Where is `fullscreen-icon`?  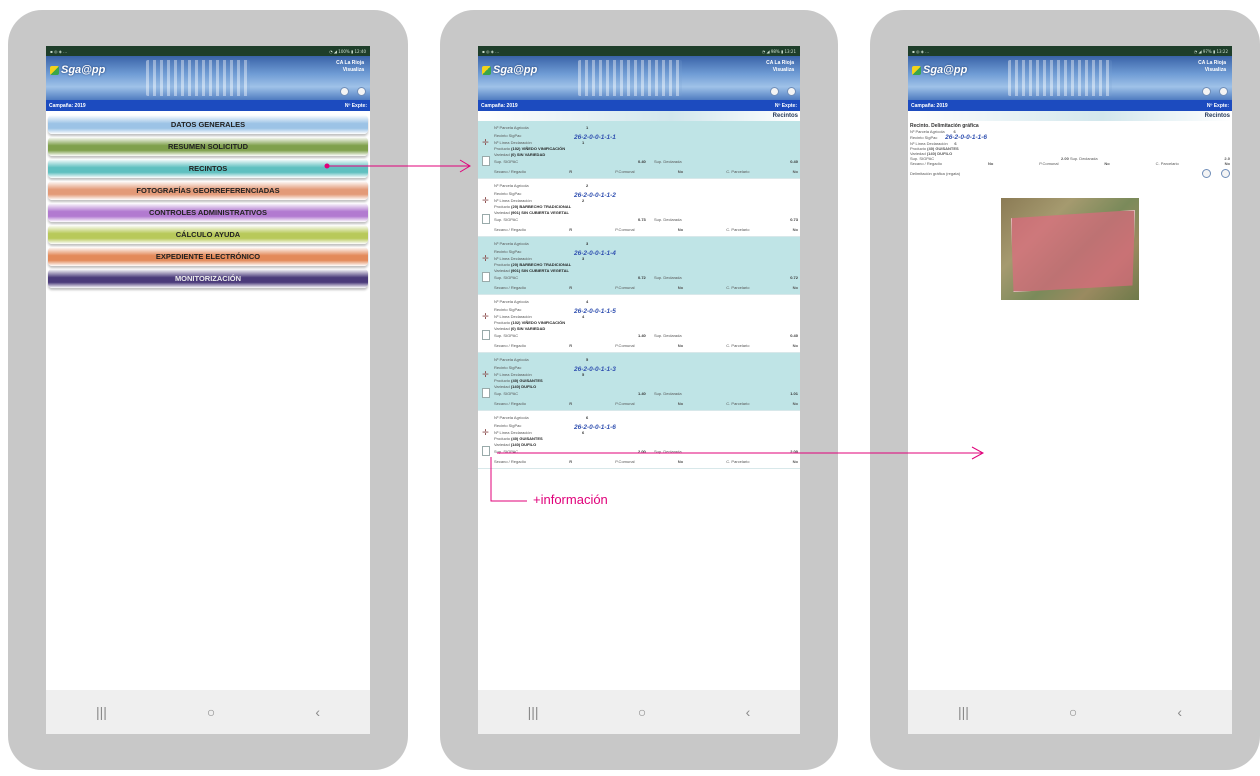 fullscreen-icon is located at coordinates (1225, 173).